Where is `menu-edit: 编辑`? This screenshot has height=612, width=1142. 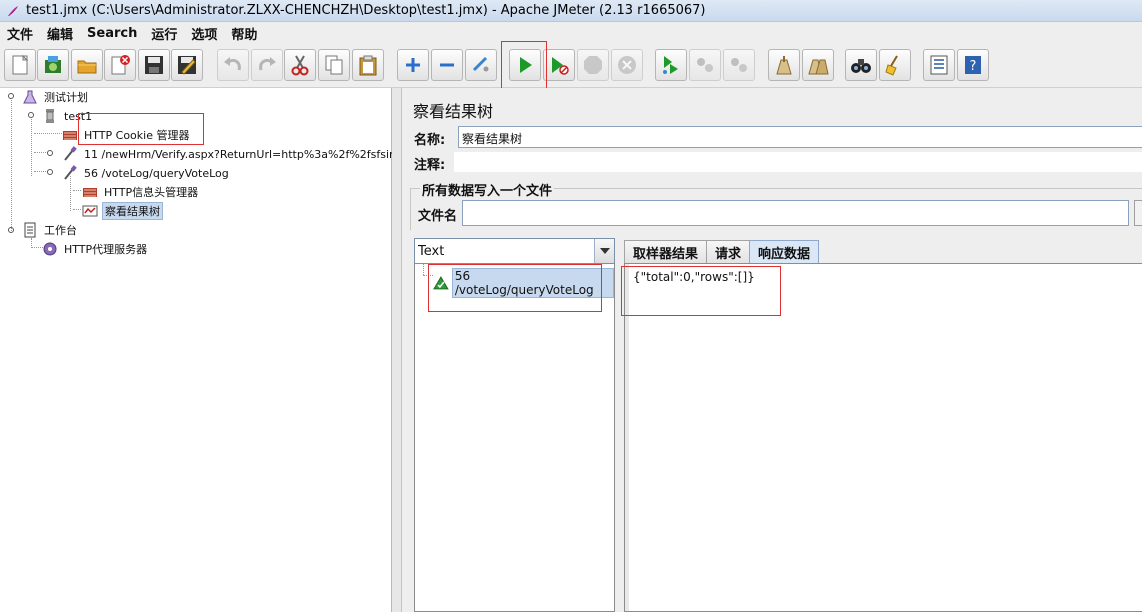 menu-edit: 编辑 is located at coordinates (60, 33).